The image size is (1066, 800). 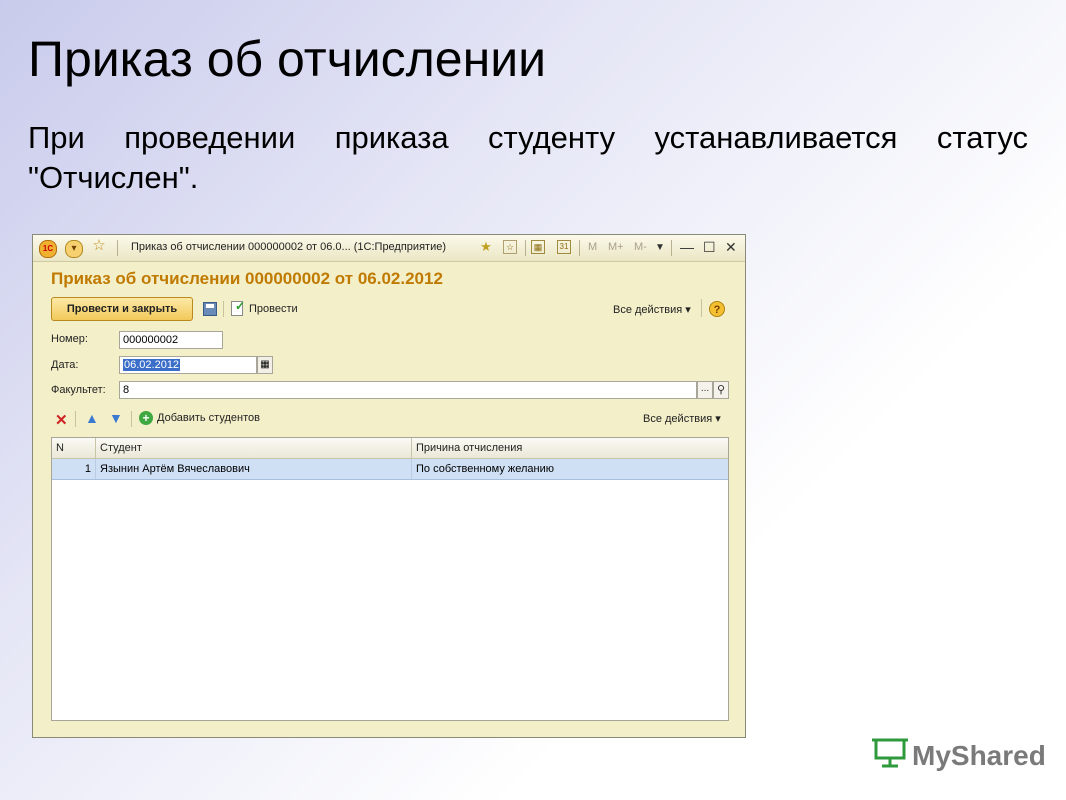 What do you see at coordinates (687, 247) in the screenshot?
I see `minimize-icon: —` at bounding box center [687, 247].